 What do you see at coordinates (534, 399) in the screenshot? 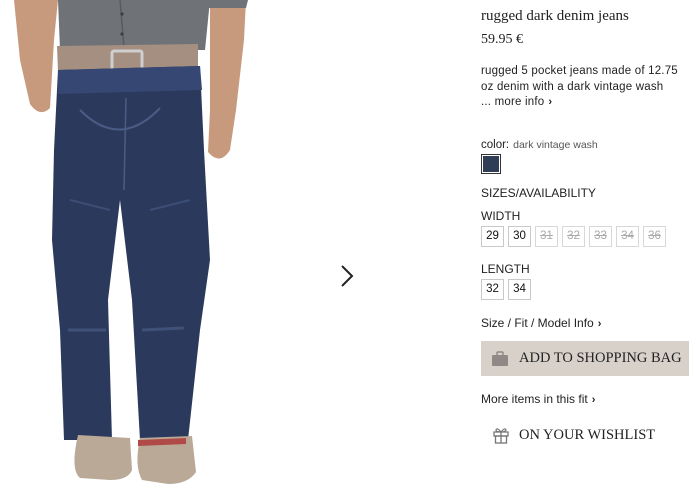
I see `more-fit-label: More items in this fit` at bounding box center [534, 399].